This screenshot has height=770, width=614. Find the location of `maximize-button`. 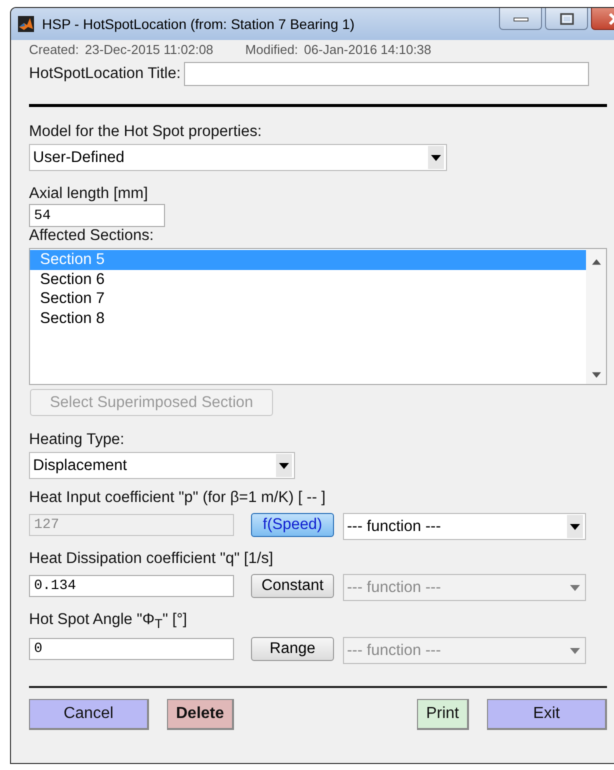

maximize-button is located at coordinates (566, 19).